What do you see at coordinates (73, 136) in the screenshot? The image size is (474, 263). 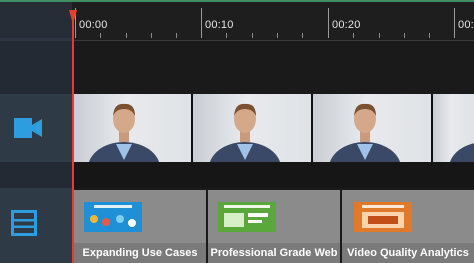 I see `playhead-line` at bounding box center [73, 136].